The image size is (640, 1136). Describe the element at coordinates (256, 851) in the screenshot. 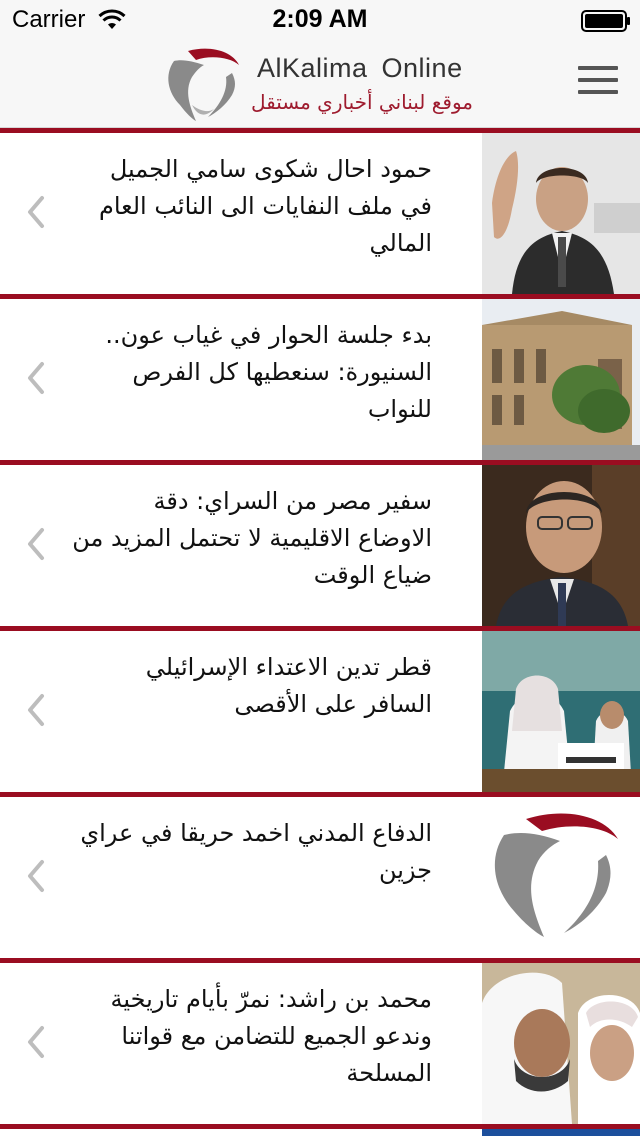

I see `news-title: الدفاع المدني اخمد حريقا في عراي جزين` at that location.